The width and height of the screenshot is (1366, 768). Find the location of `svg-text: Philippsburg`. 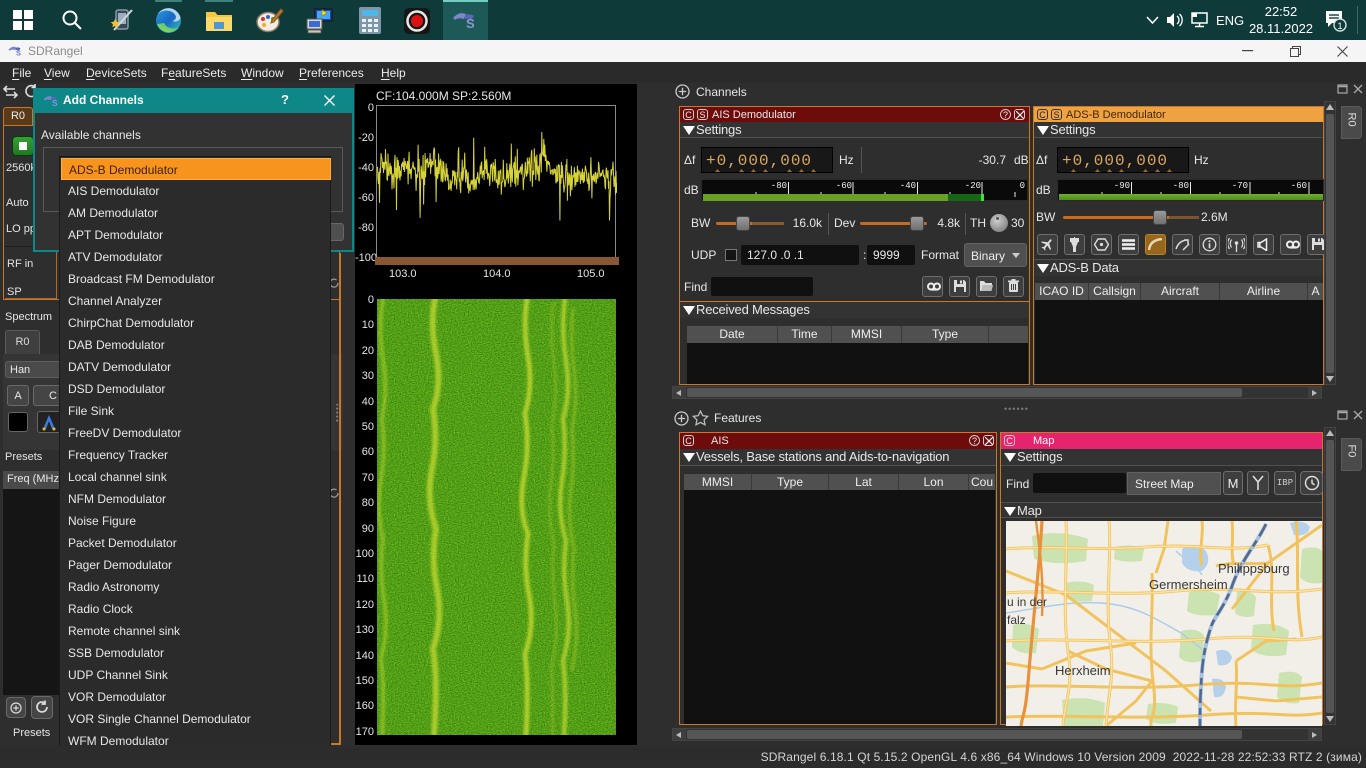

svg-text: Philippsburg is located at coordinates (1254, 568).